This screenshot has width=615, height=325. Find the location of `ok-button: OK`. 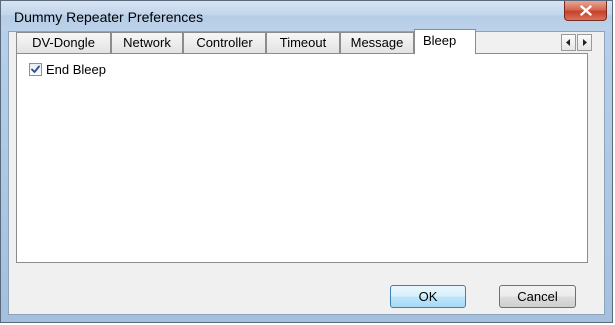

ok-button: OK is located at coordinates (428, 296).